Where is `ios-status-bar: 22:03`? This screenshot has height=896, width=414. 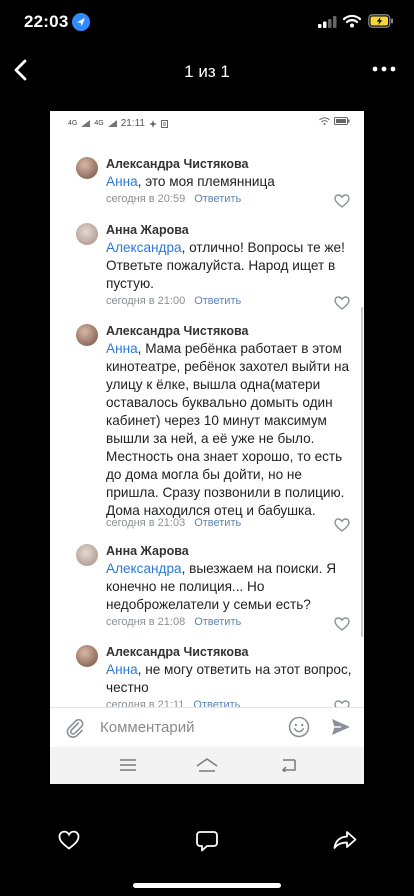
ios-status-bar: 22:03 is located at coordinates (207, 22).